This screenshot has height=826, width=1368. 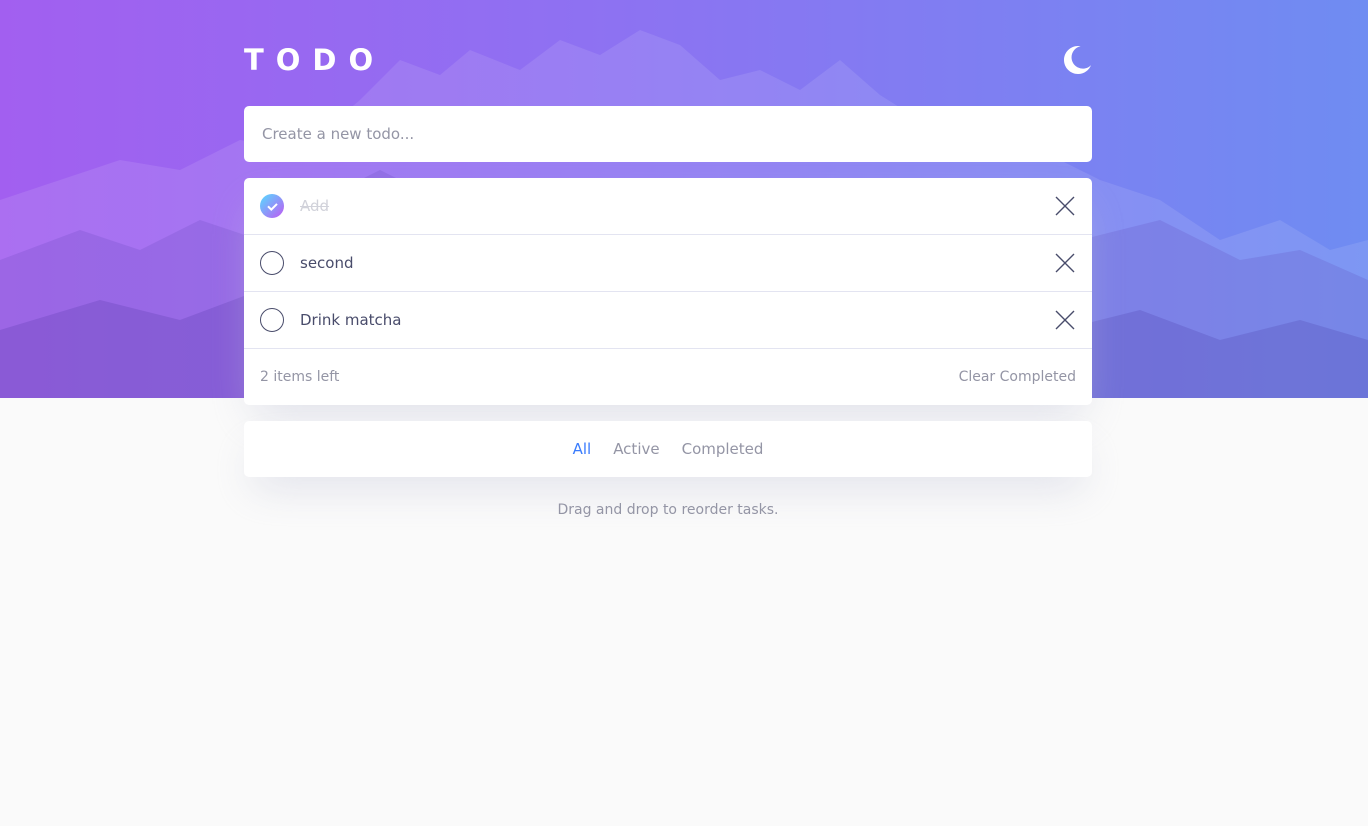 What do you see at coordinates (1017, 377) in the screenshot?
I see `clear-completed-button: Clear Completed` at bounding box center [1017, 377].